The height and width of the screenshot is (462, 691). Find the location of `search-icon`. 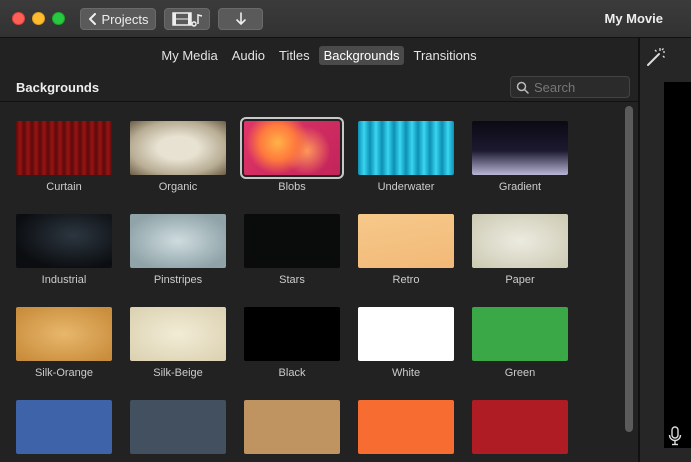

search-icon is located at coordinates (522, 87).